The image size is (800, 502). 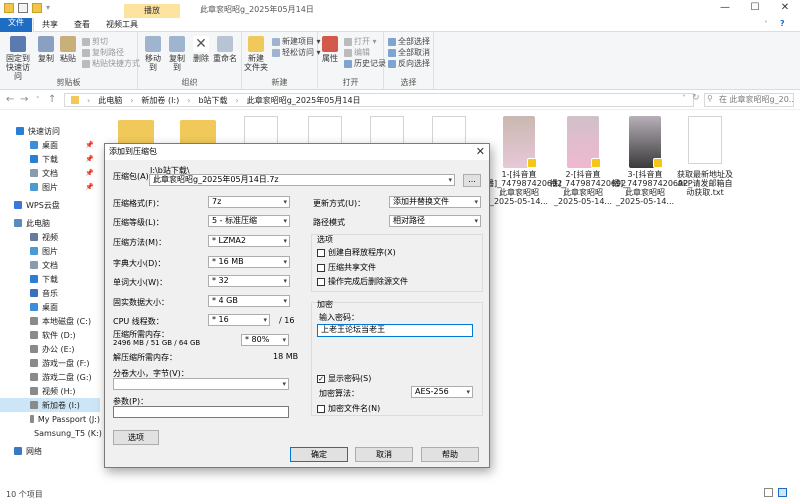 What do you see at coordinates (82, 25) in the screenshot?
I see `tab-view: 查看` at bounding box center [82, 25].